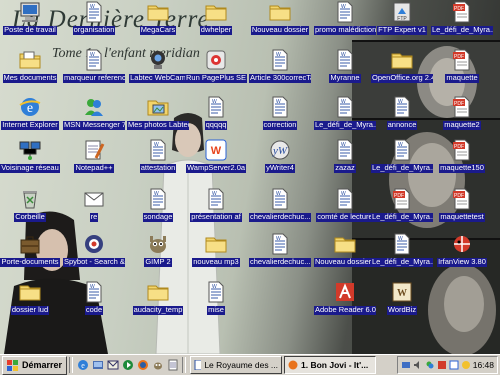 The height and width of the screenshot is (375, 500). Describe the element at coordinates (216, 217) in the screenshot. I see `desktop-icon-label: présentation af` at that location.